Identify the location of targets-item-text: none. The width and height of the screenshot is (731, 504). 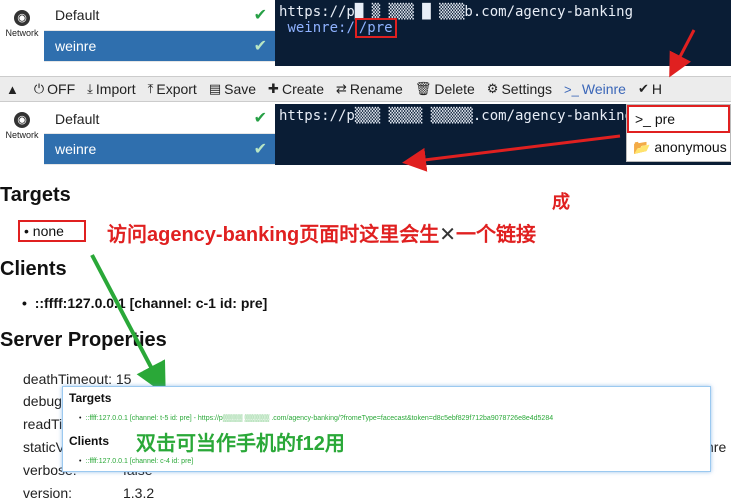
(48, 231).